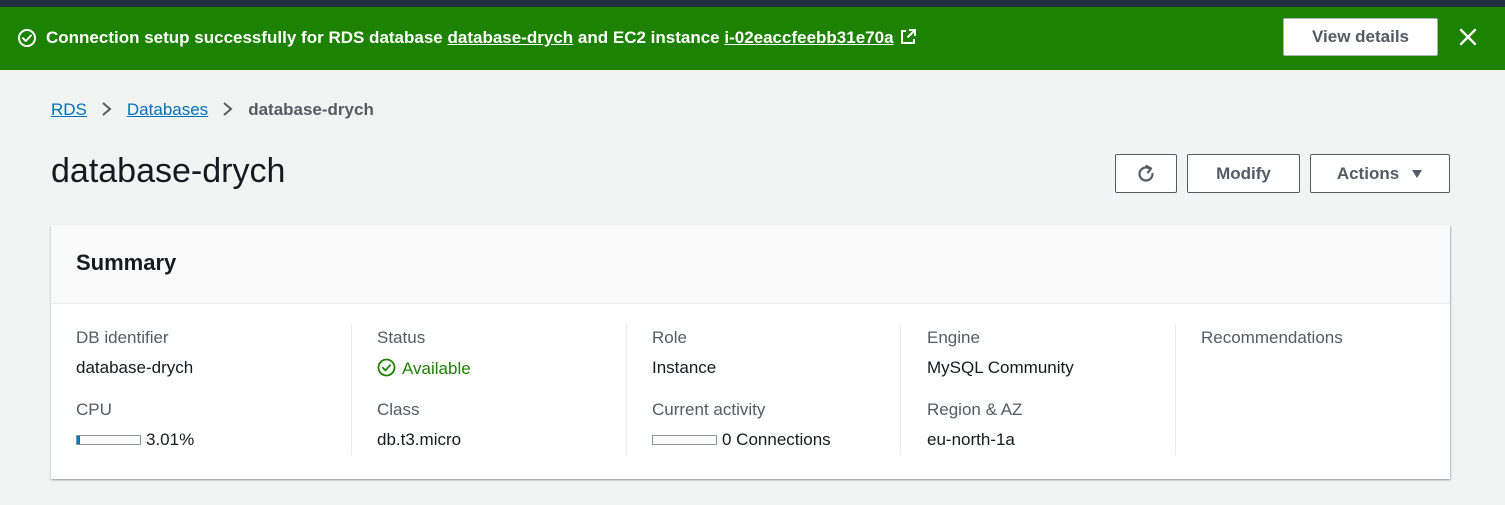 This screenshot has height=505, width=1505. Describe the element at coordinates (709, 409) in the screenshot. I see `current-activity-label: Current activity` at that location.